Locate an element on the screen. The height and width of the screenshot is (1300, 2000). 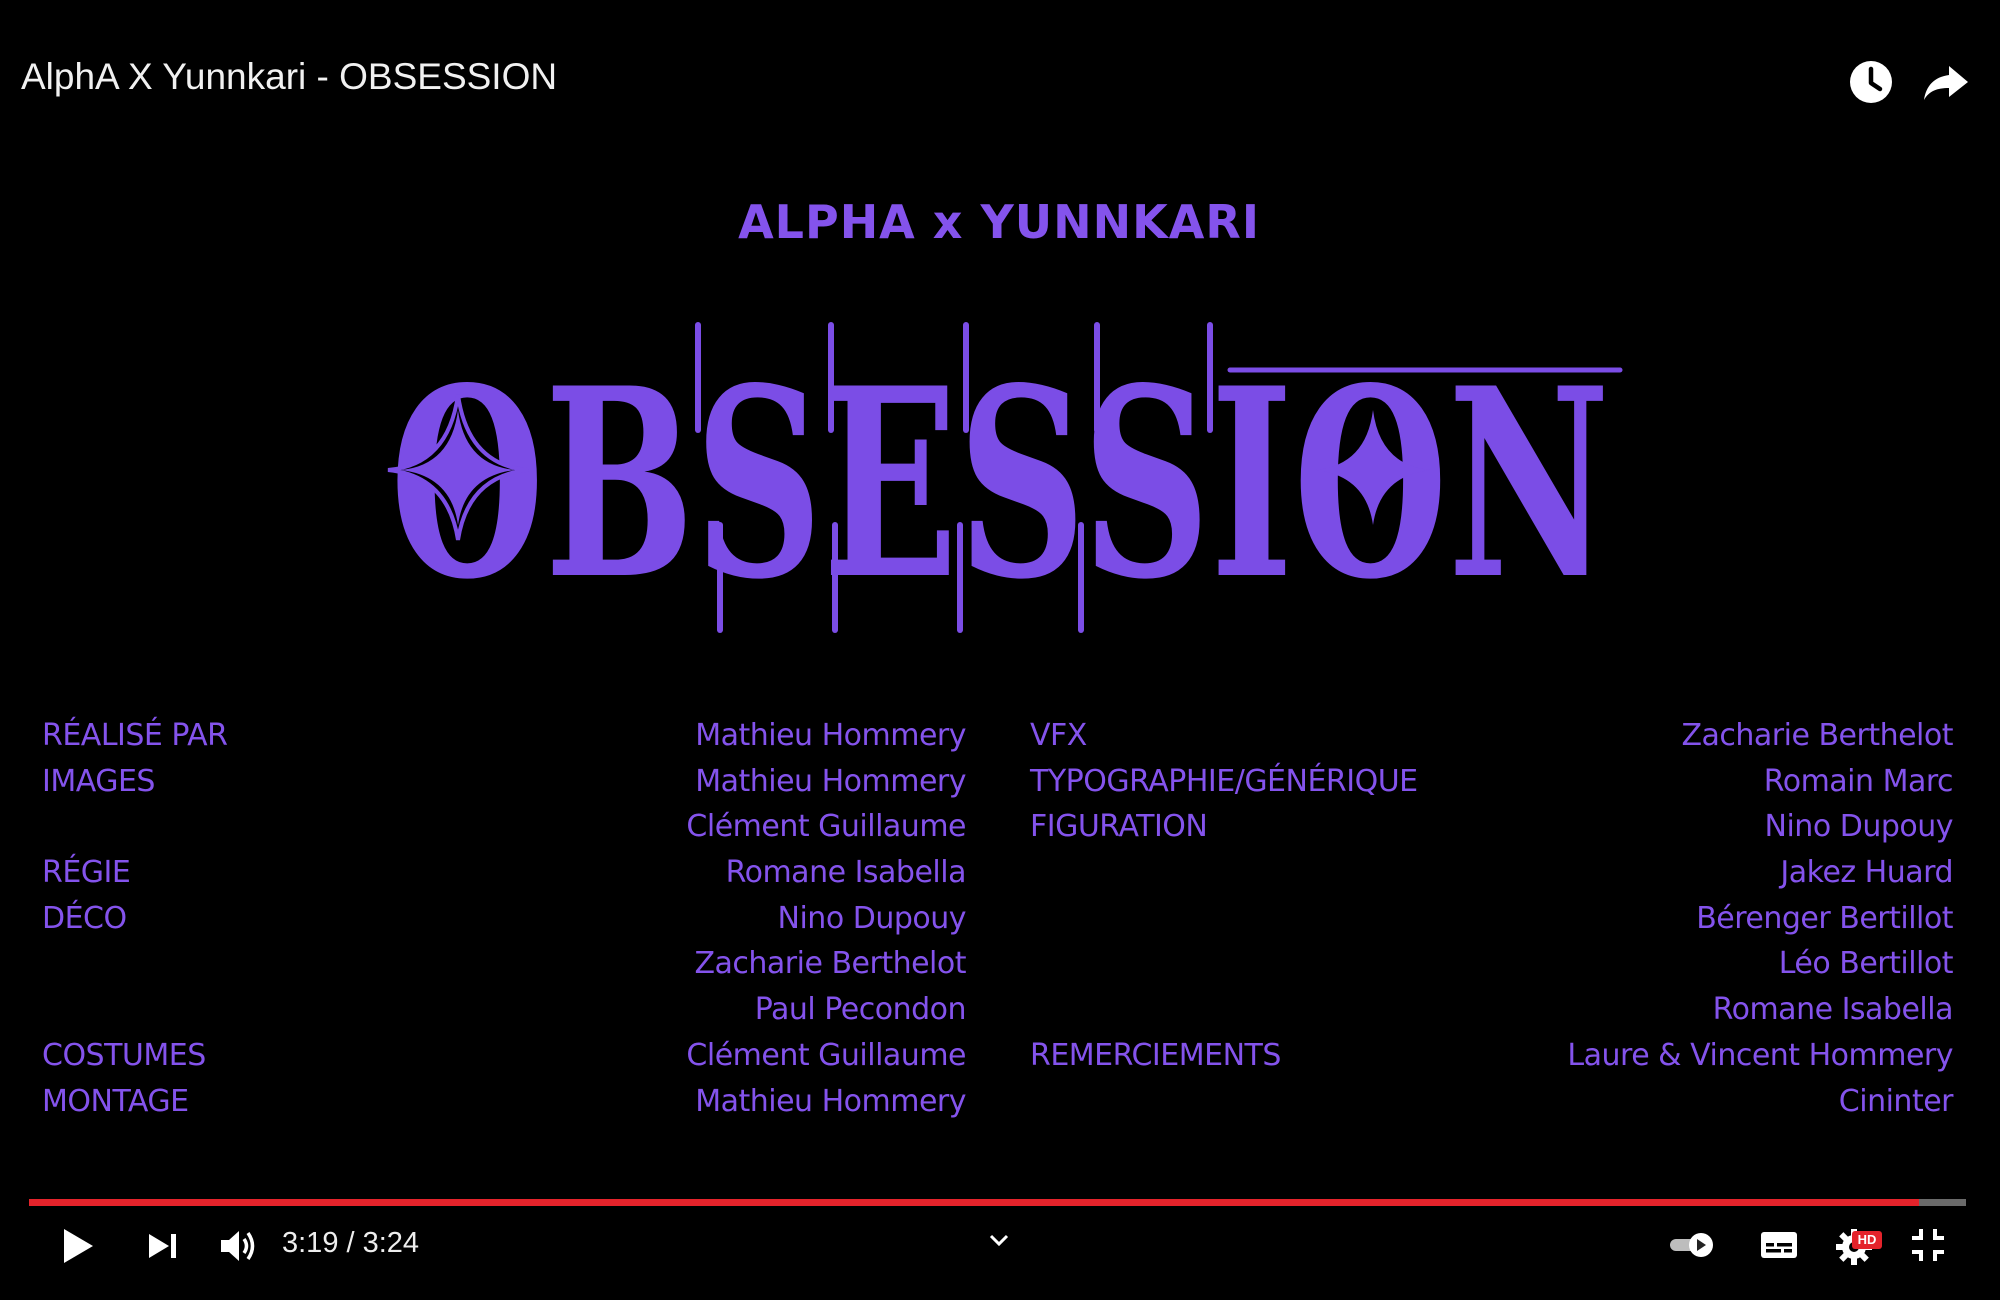
credit-row: Jakez Huard is located at coordinates (1491, 872).